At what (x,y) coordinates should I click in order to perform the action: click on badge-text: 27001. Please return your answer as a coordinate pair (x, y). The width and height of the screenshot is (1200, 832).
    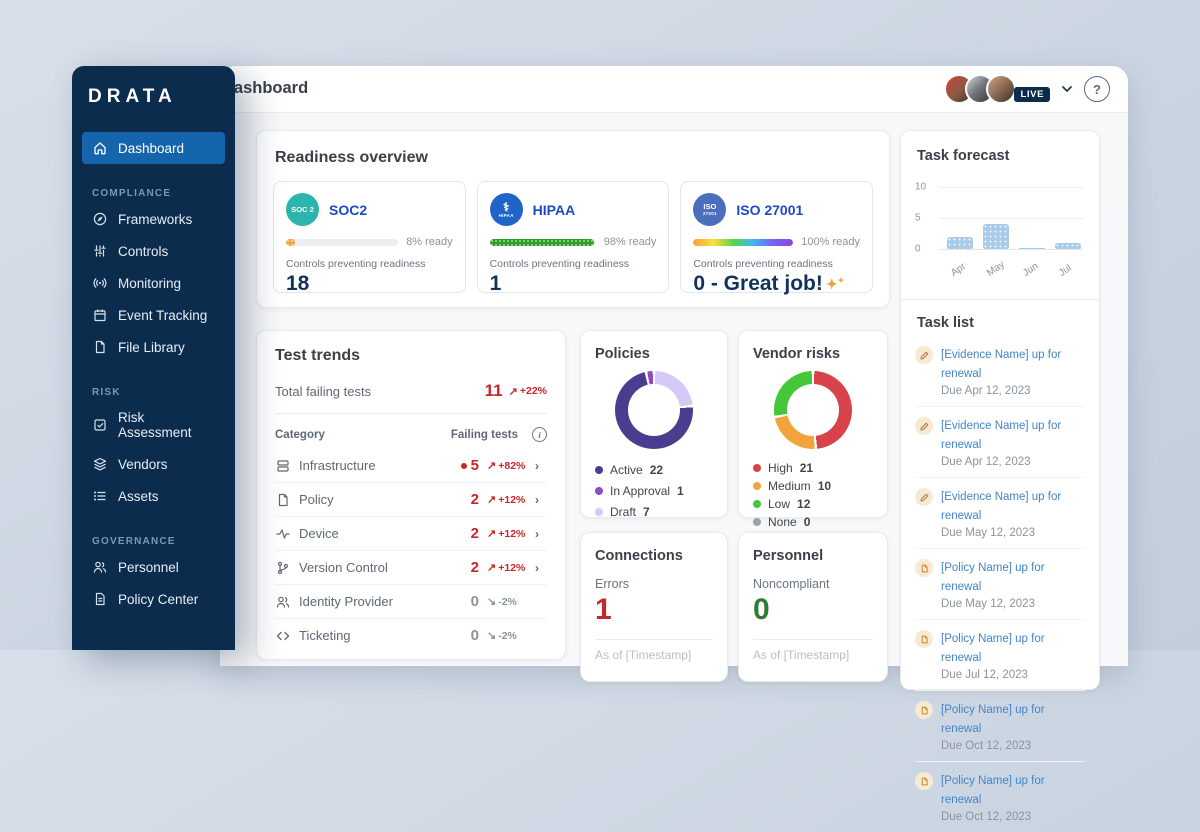
    Looking at the image, I should click on (709, 213).